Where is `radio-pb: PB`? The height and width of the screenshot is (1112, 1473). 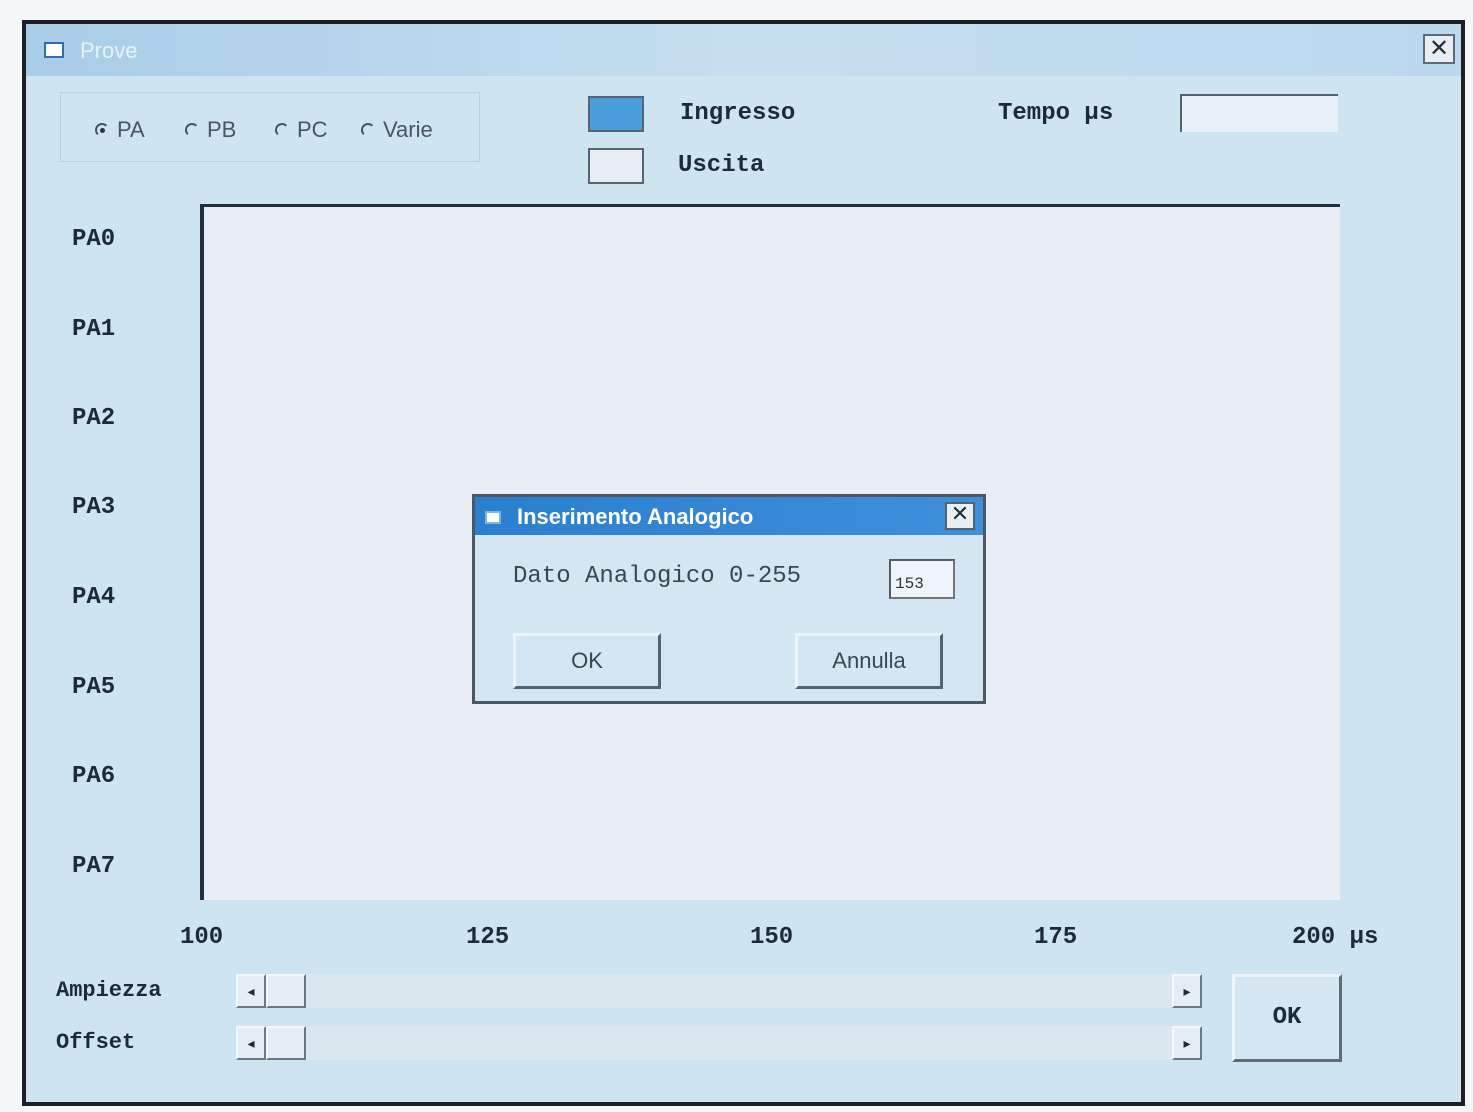 radio-pb: PB is located at coordinates (210, 130).